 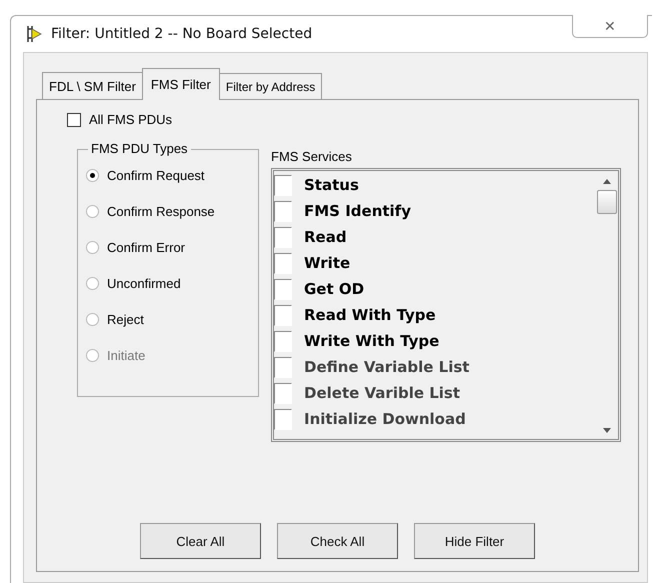 What do you see at coordinates (146, 247) in the screenshot?
I see `radio-label: Confirm Error` at bounding box center [146, 247].